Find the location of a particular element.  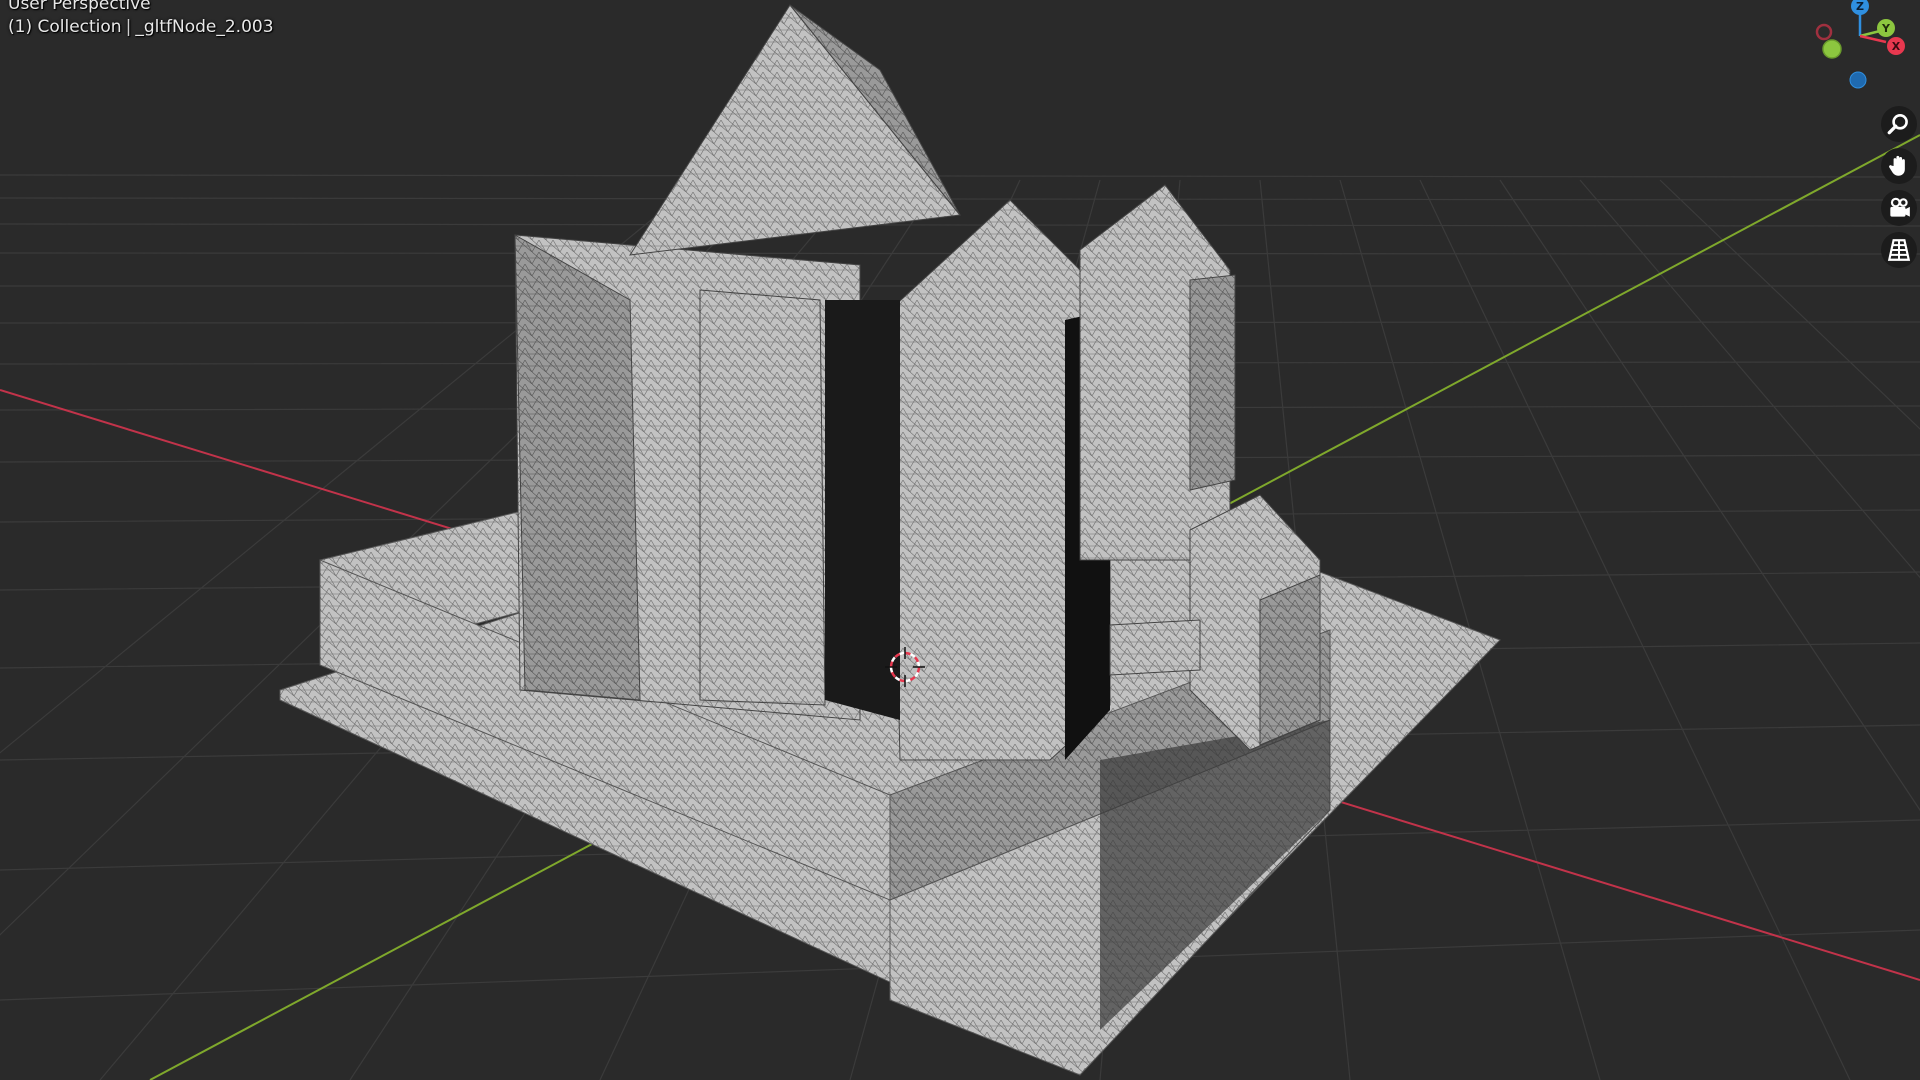

gizmo-z-label: Z is located at coordinates (1860, 6).